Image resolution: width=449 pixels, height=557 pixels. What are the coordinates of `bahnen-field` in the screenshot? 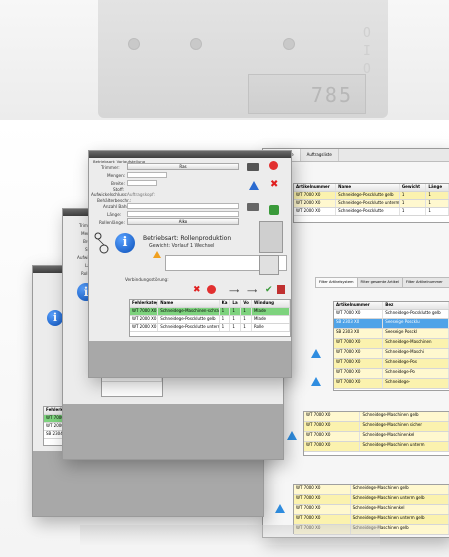 It's located at (183, 206).